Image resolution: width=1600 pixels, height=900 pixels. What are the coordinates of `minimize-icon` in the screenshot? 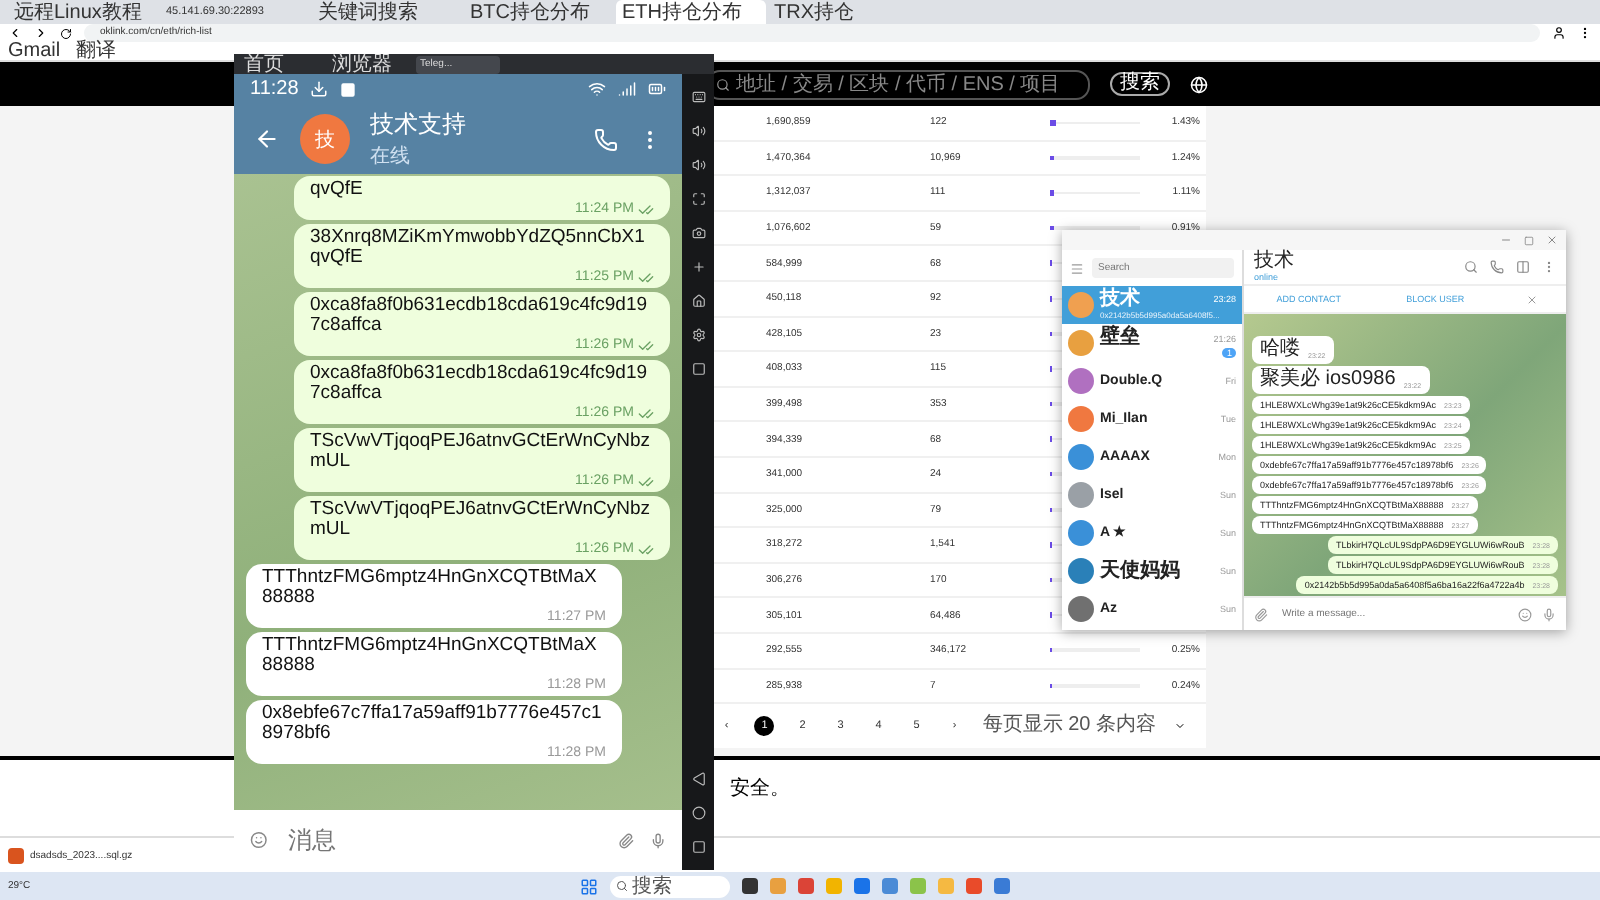 It's located at (1506, 240).